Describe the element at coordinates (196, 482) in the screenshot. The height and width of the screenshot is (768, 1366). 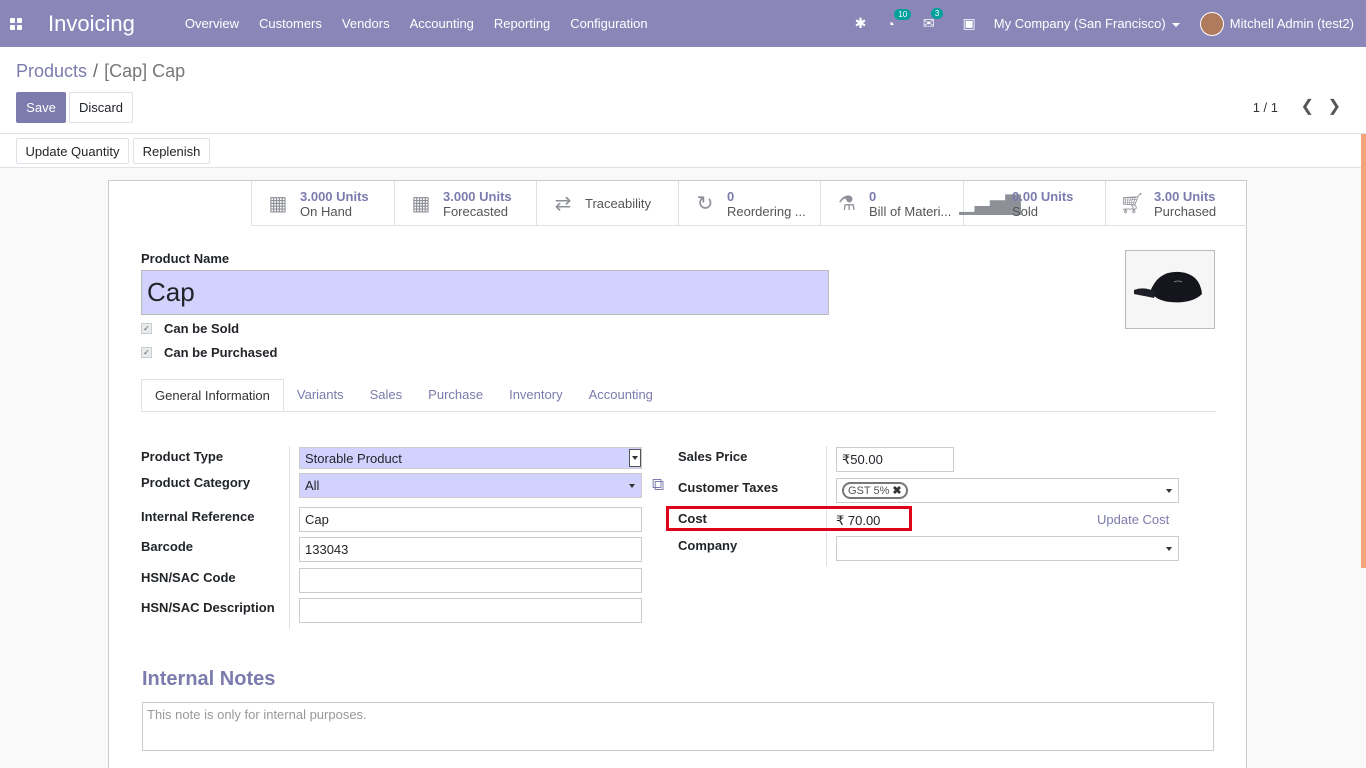
I see `product-category-label: Product Category` at that location.